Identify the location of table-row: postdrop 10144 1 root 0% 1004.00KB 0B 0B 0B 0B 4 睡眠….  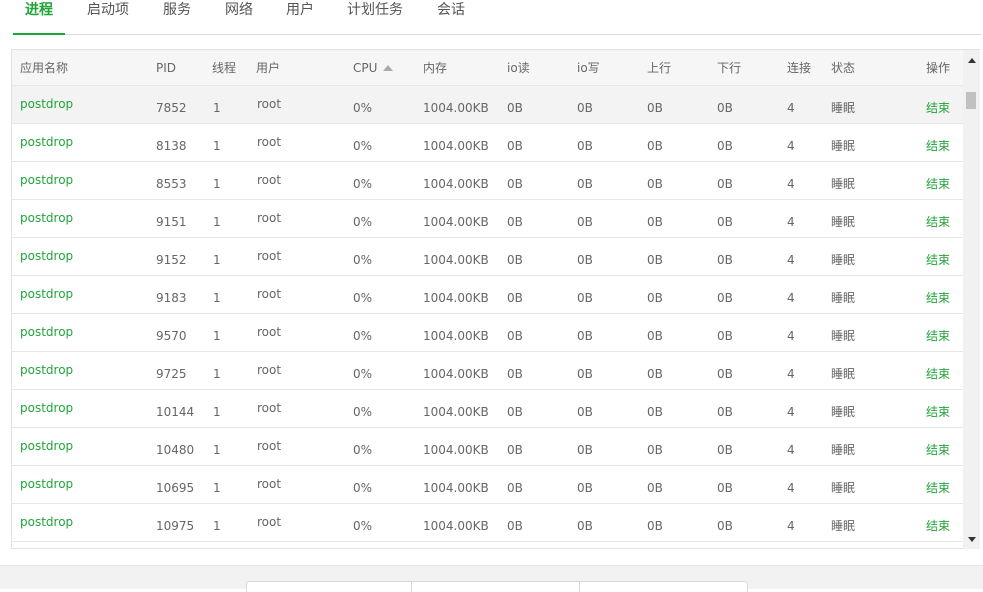
(488, 409).